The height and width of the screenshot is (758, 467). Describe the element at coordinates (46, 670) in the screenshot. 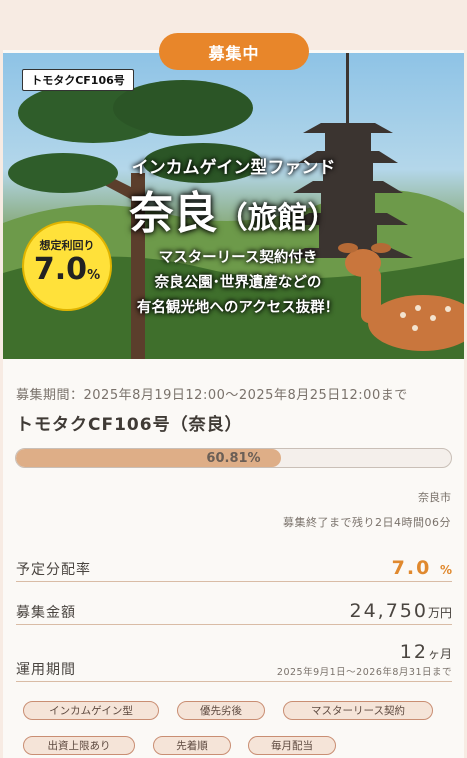

I see `term-label: 運用期間` at that location.